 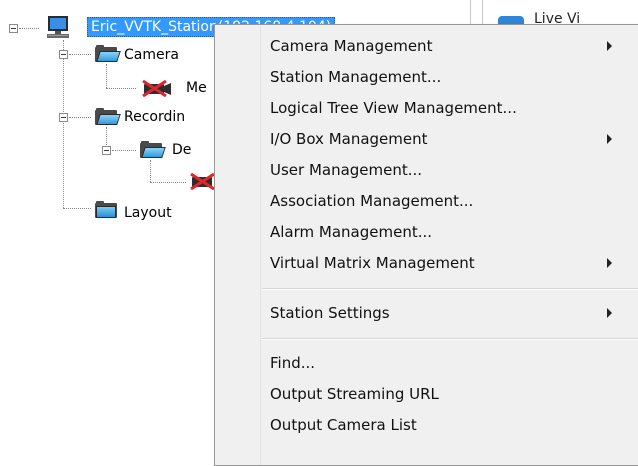 I want to click on root-collapse-toggle, so click(x=13, y=28).